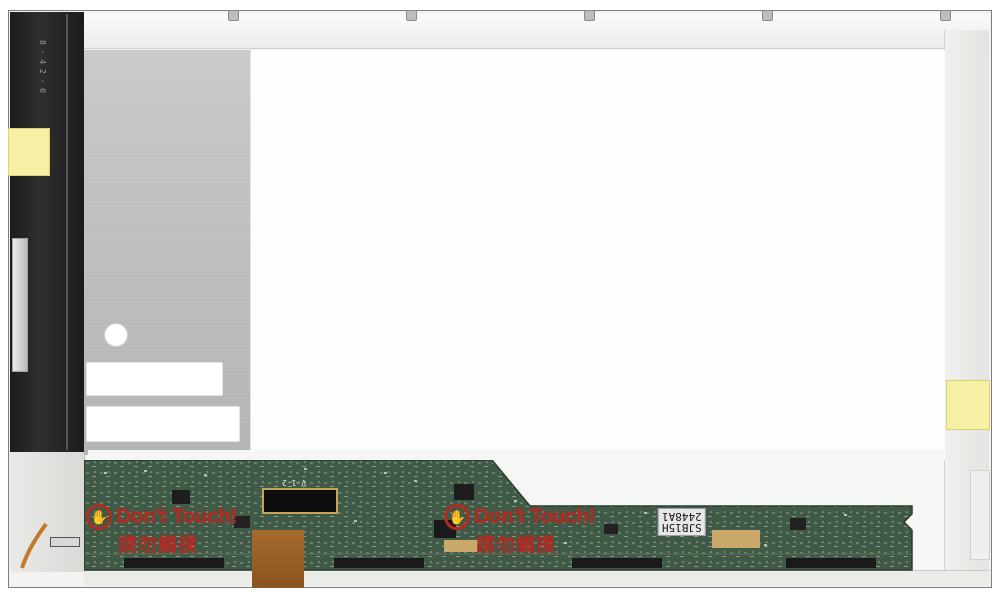  I want to click on yellow-tape-right, so click(968, 405).